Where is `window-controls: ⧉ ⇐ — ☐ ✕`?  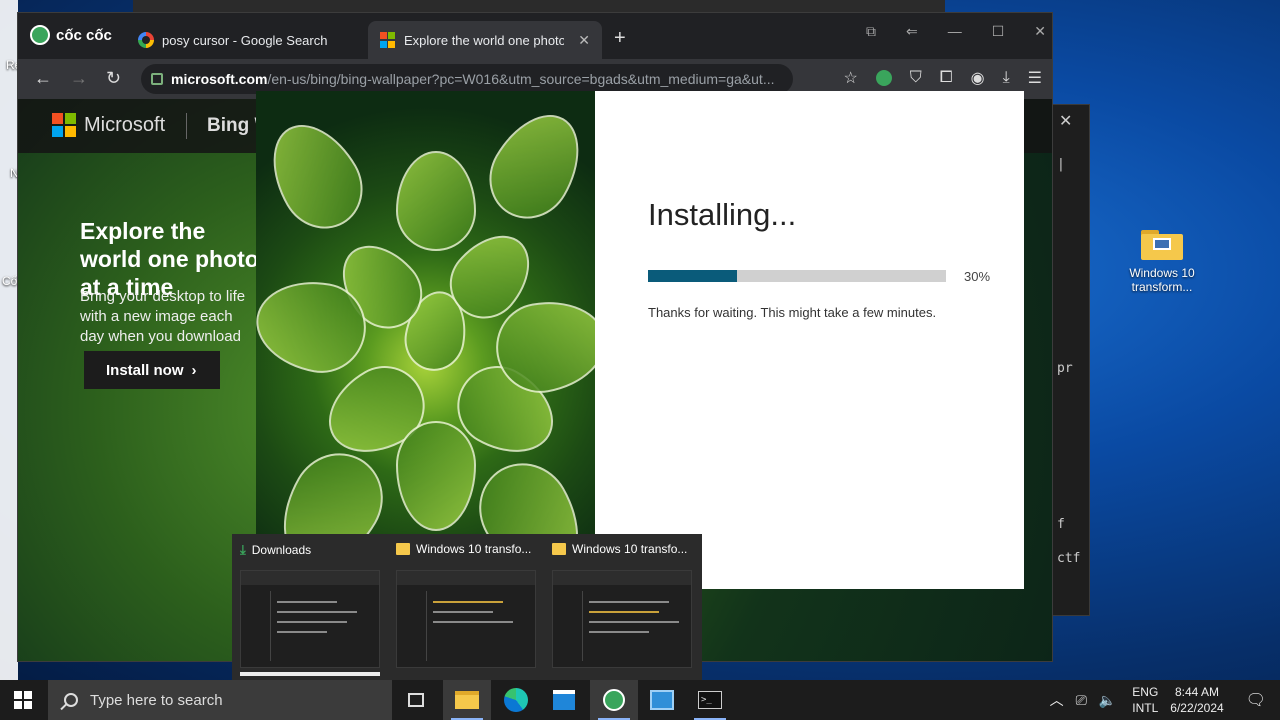 window-controls: ⧉ ⇐ — ☐ ✕ is located at coordinates (956, 31).